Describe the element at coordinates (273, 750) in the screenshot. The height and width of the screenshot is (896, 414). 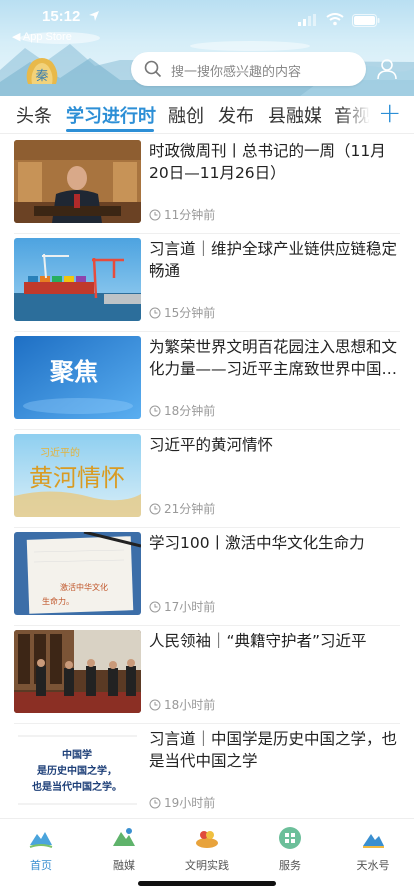
I see `article-title: 习言道｜中国学是历史中国之学，也是当代中国之学` at that location.